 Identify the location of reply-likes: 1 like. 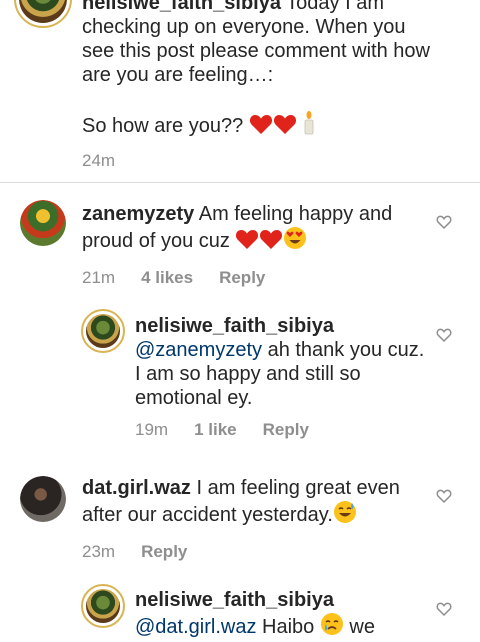
(215, 430).